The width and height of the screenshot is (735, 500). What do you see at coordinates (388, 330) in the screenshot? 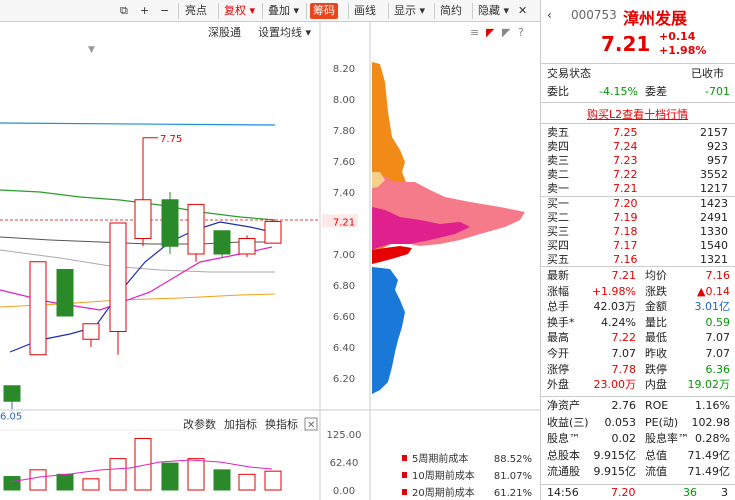
I see `chip-blue-area` at bounding box center [388, 330].